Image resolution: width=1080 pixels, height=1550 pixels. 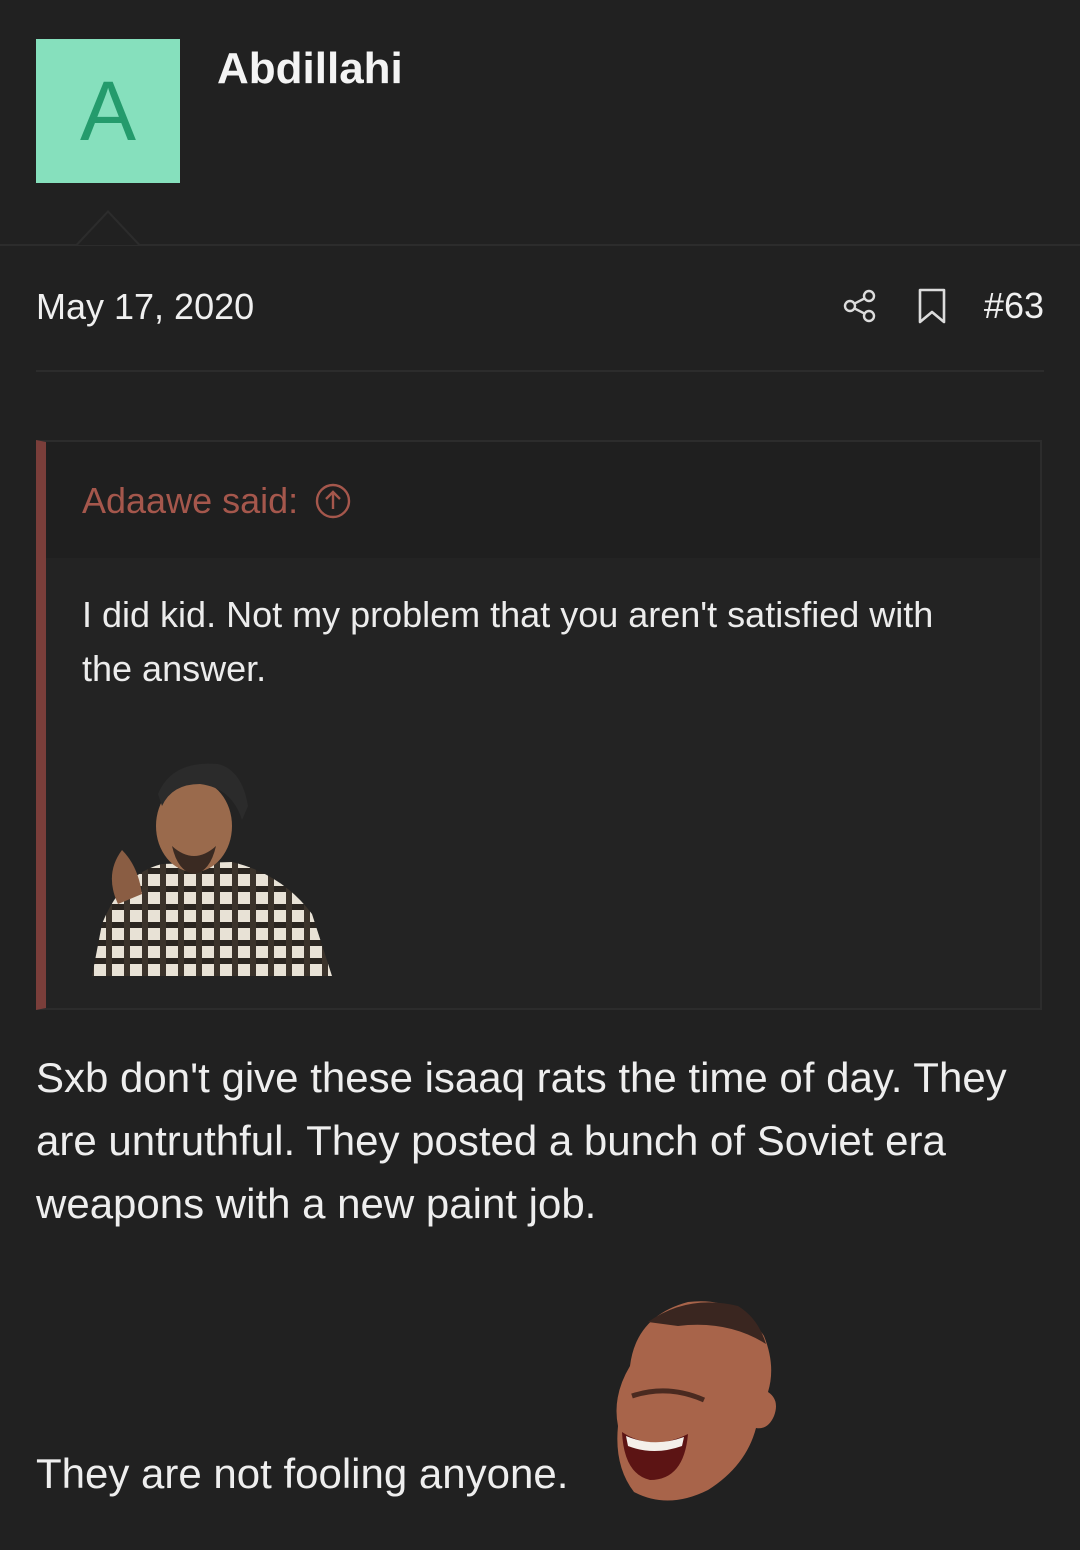 I want to click on post-actions: #63, so click(x=942, y=306).